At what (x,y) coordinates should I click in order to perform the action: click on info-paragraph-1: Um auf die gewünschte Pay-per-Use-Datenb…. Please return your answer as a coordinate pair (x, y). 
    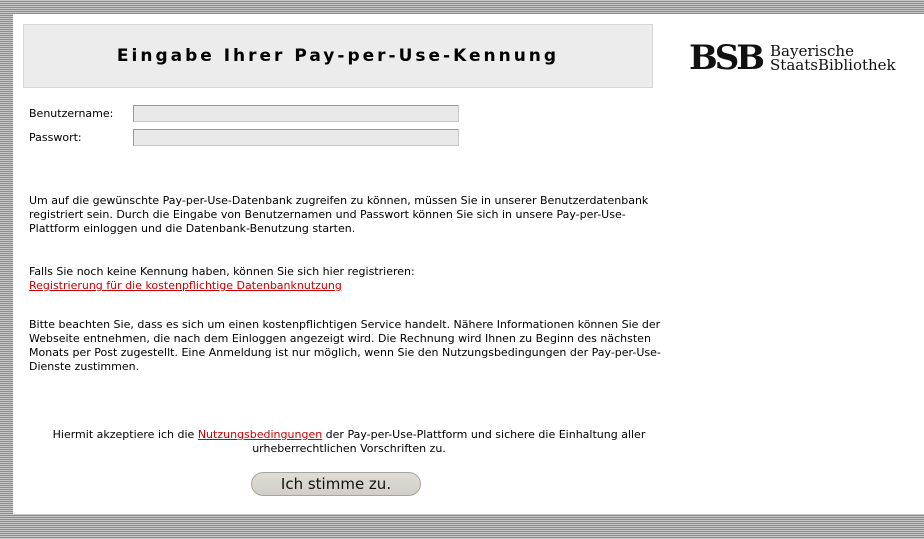
    Looking at the image, I should click on (339, 214).